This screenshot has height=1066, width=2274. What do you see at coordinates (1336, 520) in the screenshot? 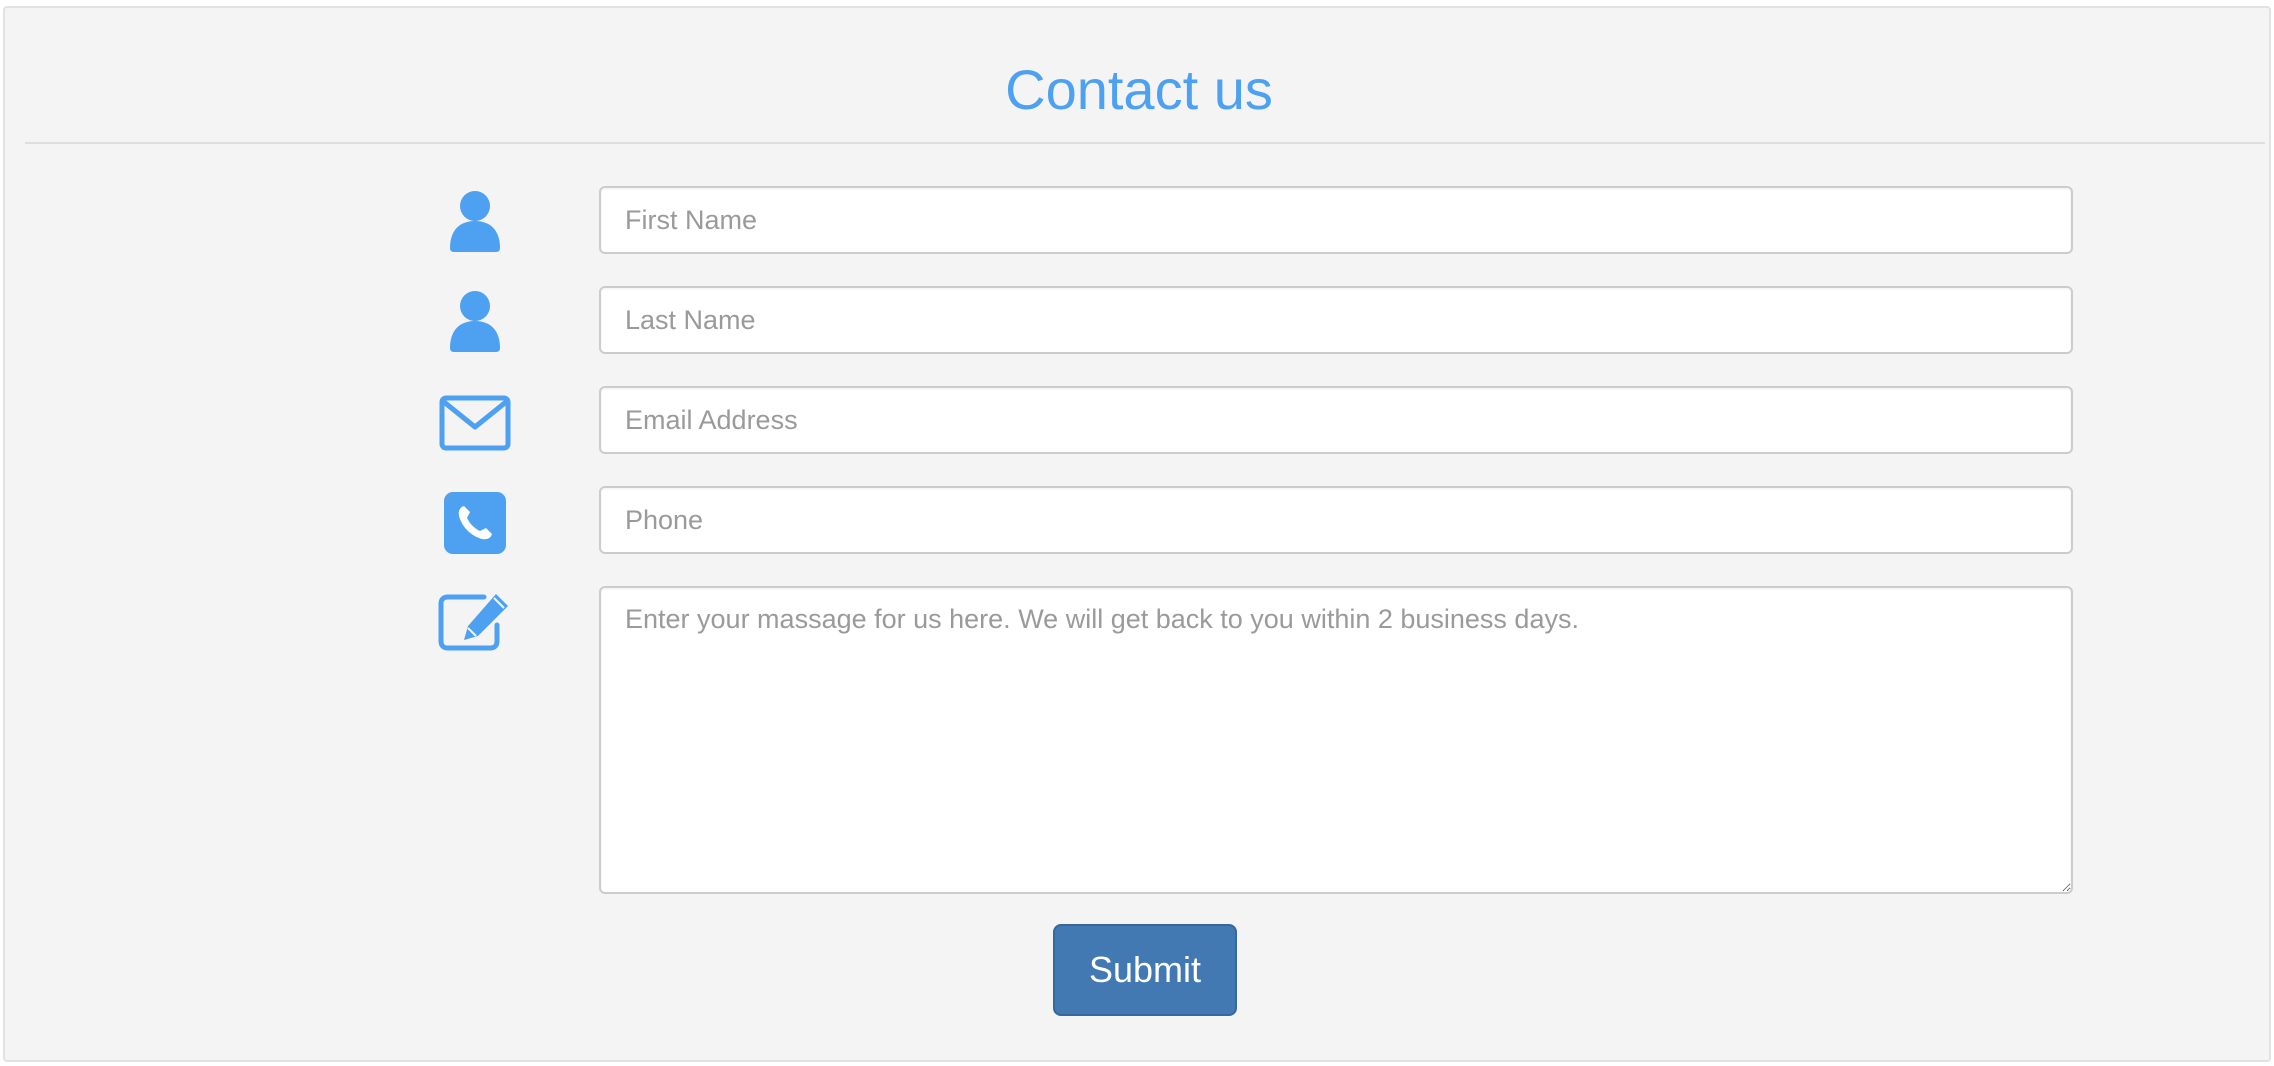
I see `phone-input` at bounding box center [1336, 520].